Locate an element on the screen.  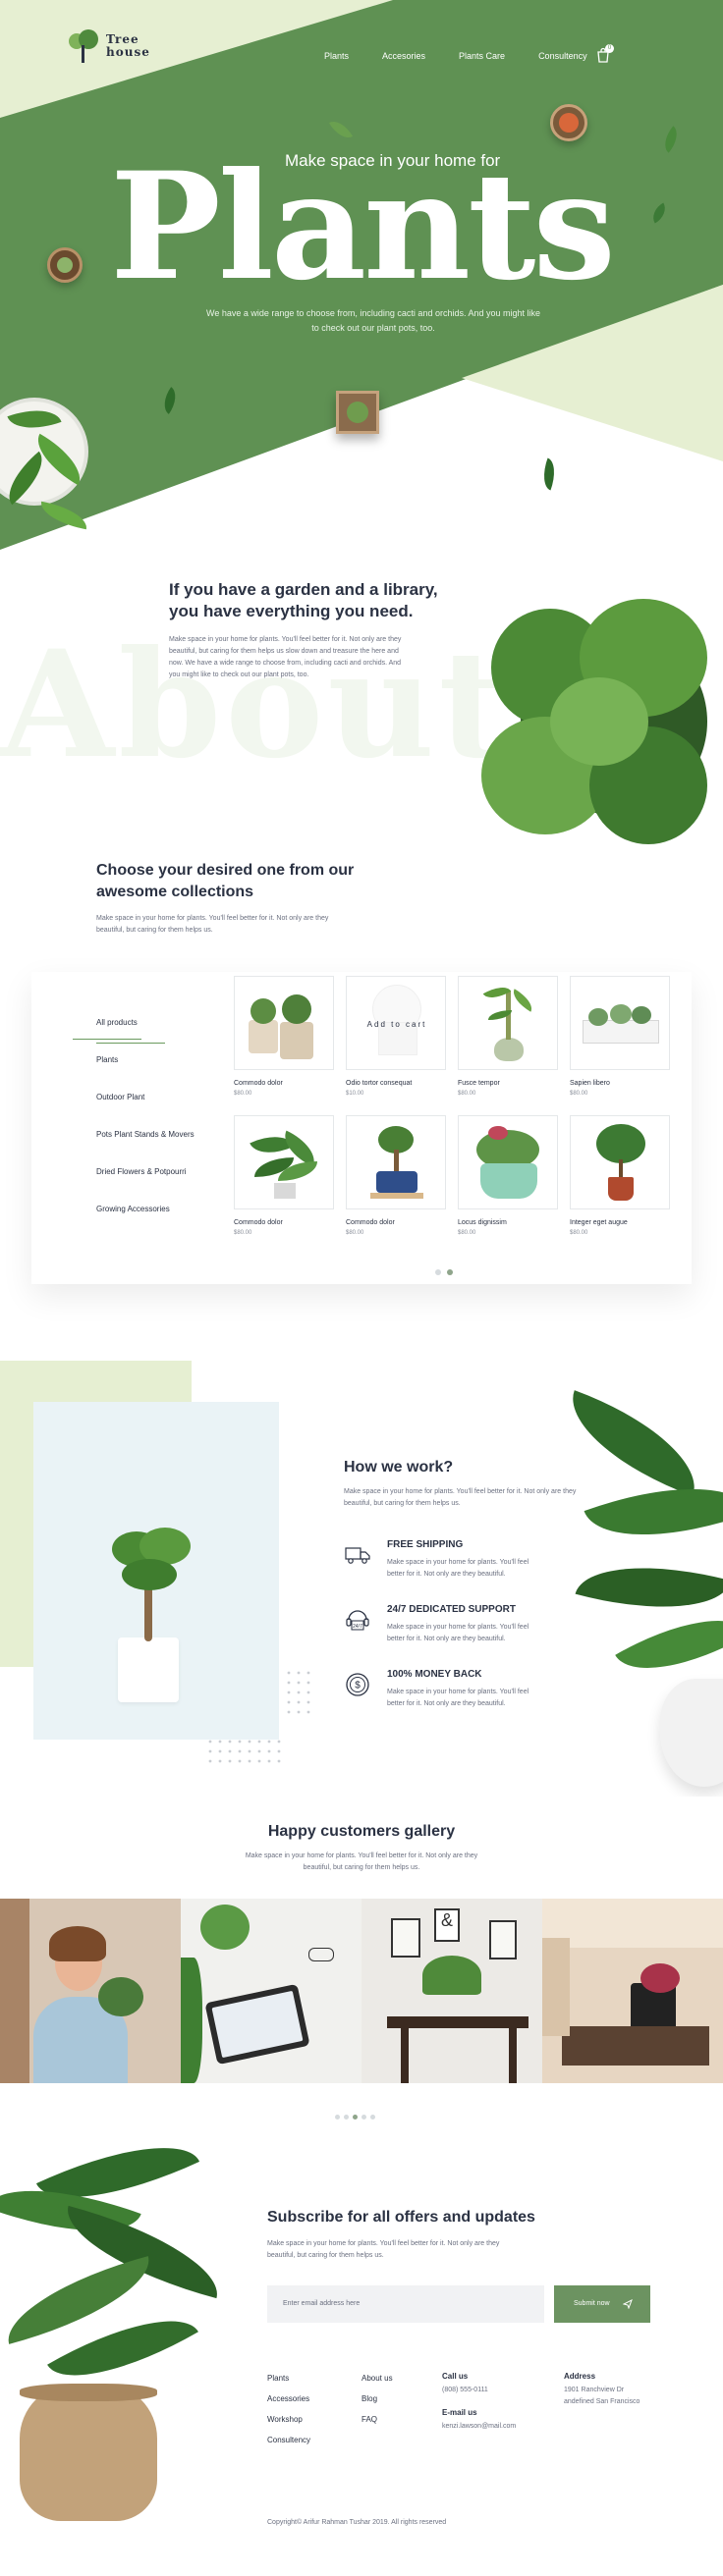
product-card: Sapien libero $80.00 is located at coordinates (620, 1036).